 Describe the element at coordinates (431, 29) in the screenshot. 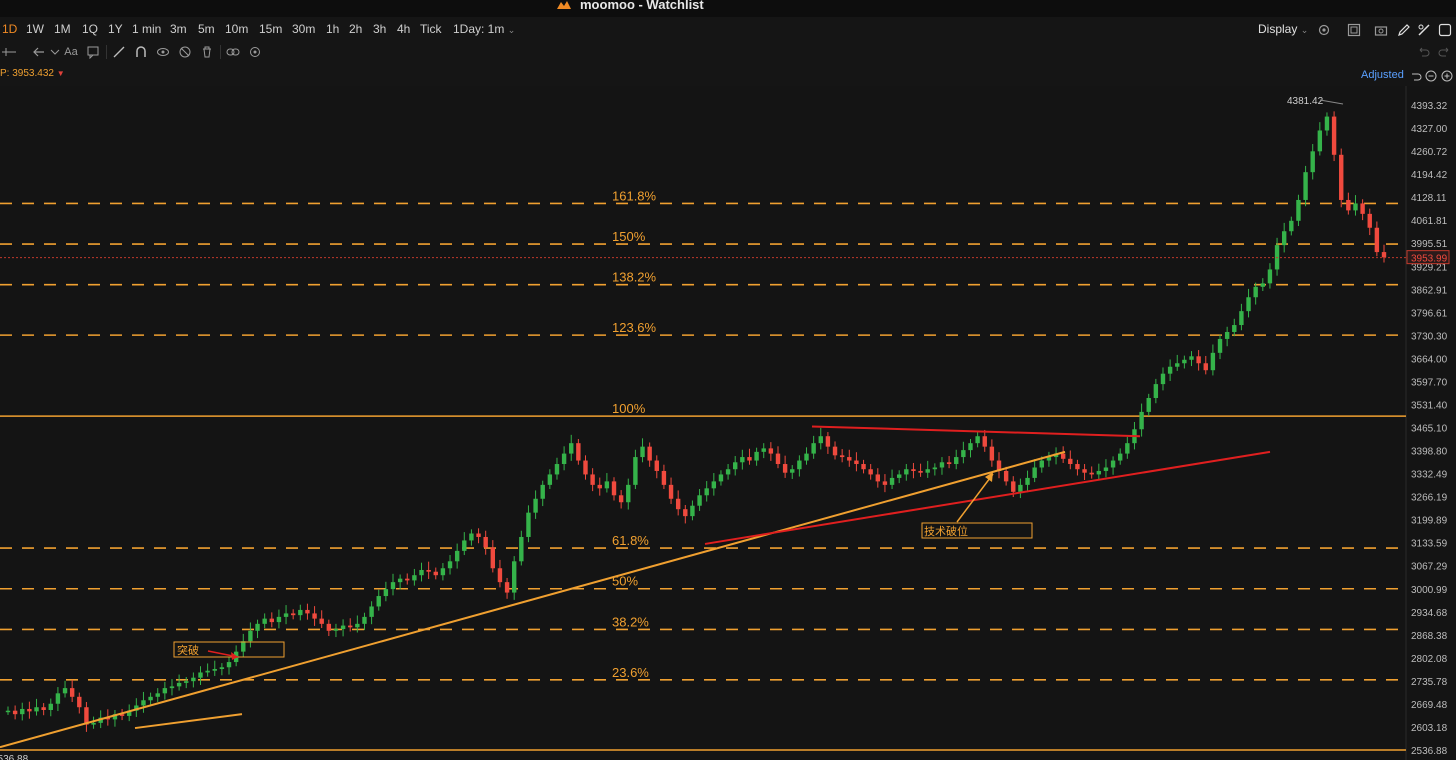

I see `tab-tick: Tick` at that location.